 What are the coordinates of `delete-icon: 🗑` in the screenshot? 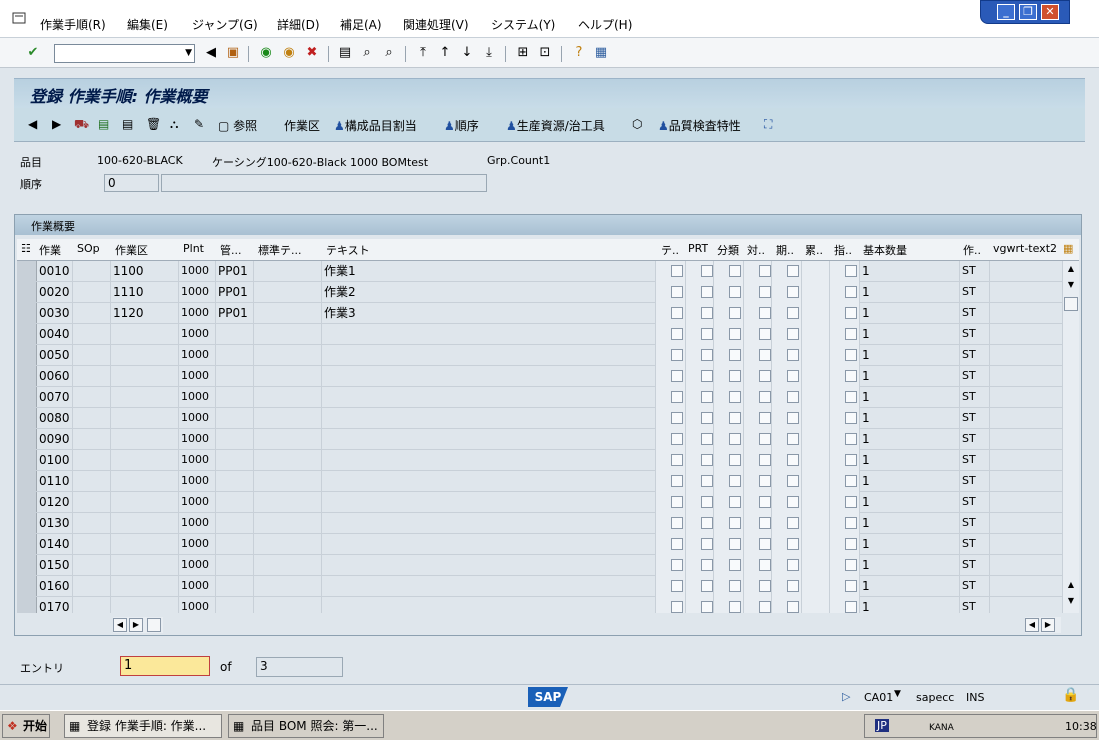 It's located at (153, 124).